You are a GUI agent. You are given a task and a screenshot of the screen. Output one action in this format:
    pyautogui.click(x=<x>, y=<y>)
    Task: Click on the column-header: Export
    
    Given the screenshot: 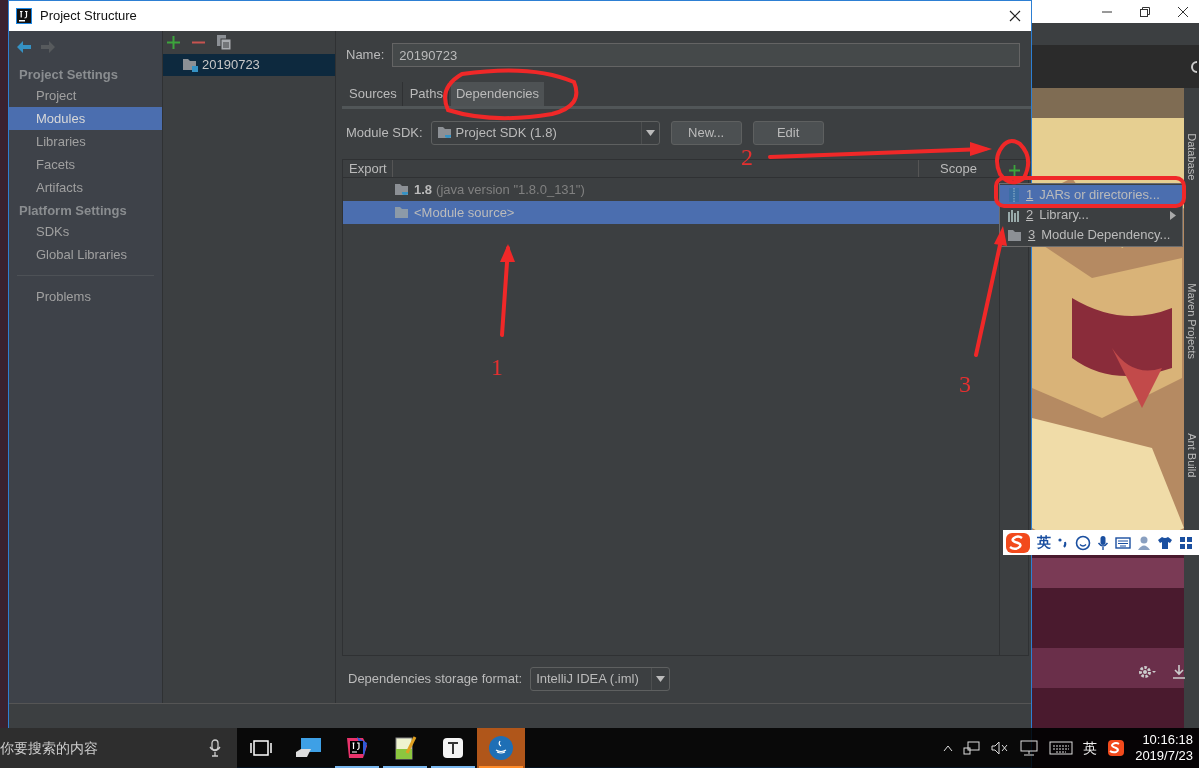 What is the action you would take?
    pyautogui.click(x=368, y=168)
    